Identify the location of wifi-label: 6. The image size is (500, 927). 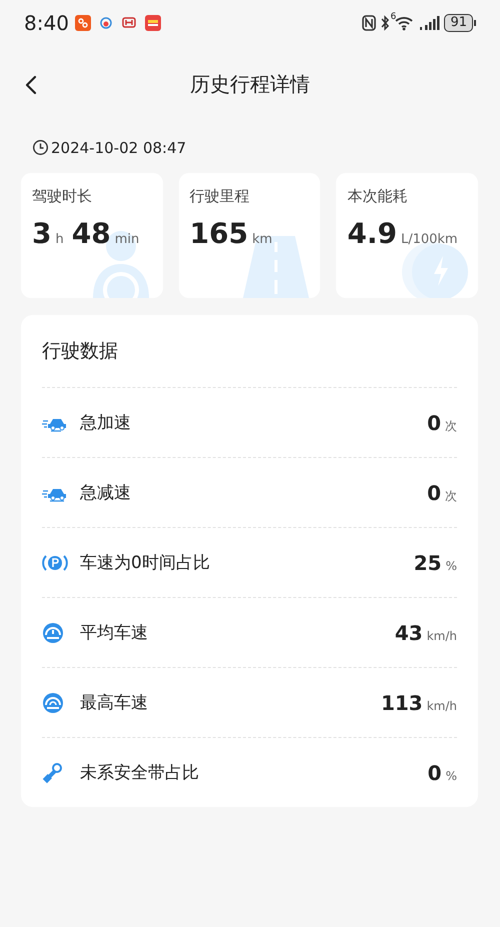
(393, 17).